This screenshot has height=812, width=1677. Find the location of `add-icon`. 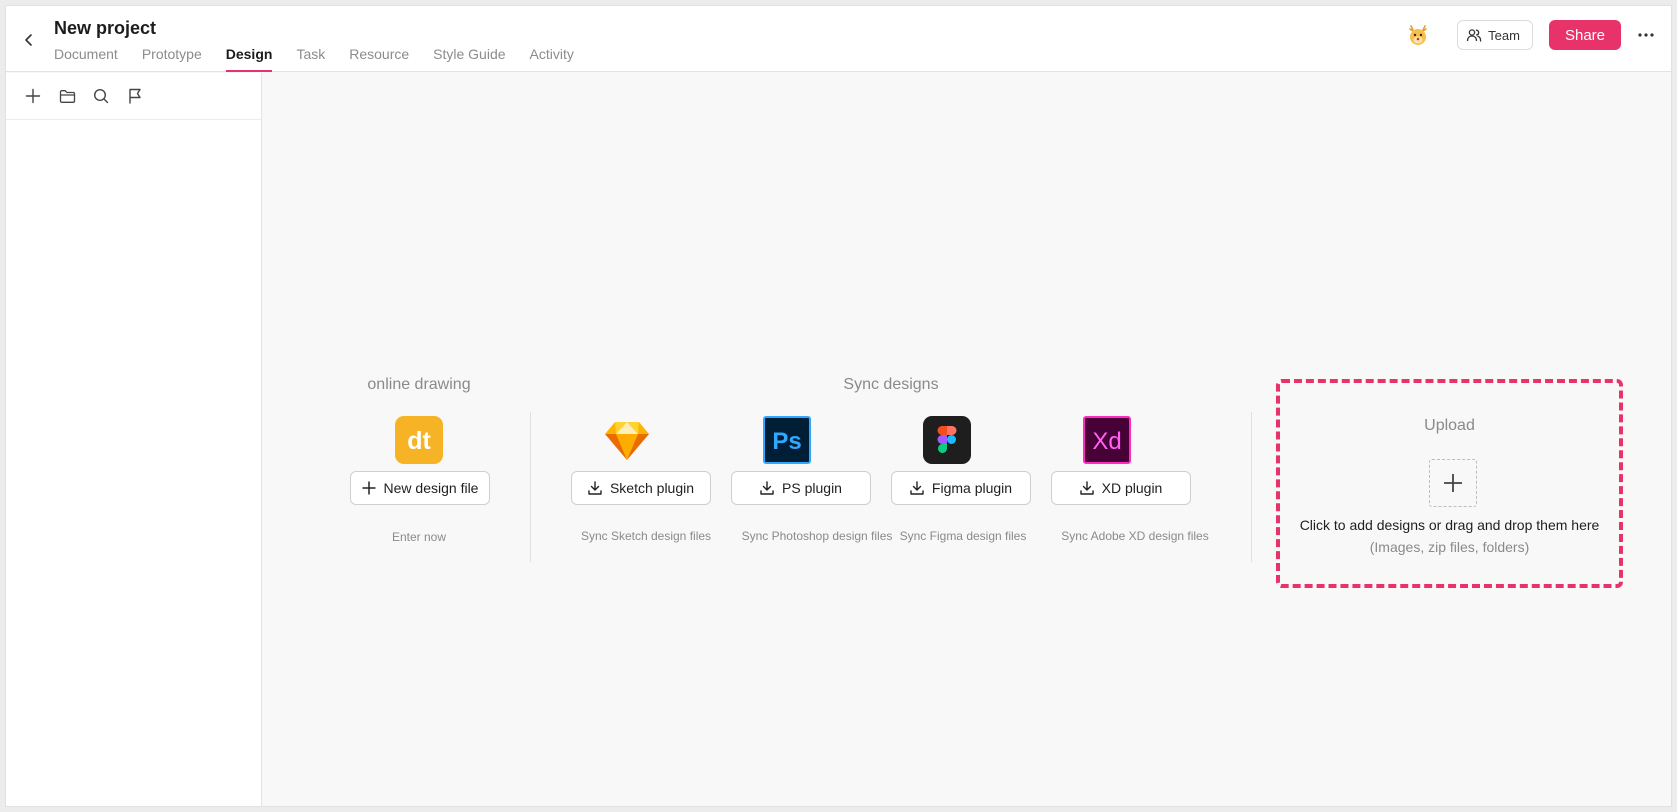

add-icon is located at coordinates (33, 96).